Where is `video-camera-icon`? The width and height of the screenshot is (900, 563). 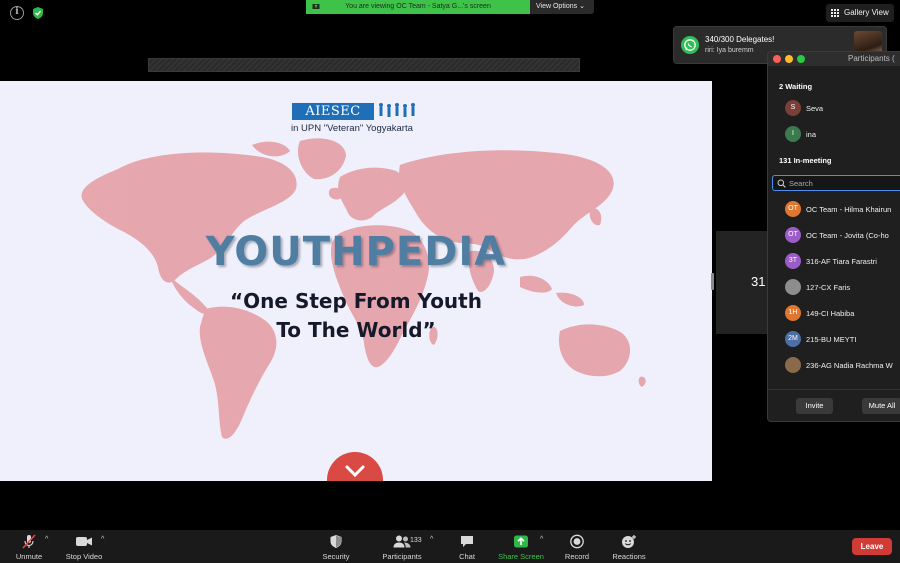 video-camera-icon is located at coordinates (84, 541).